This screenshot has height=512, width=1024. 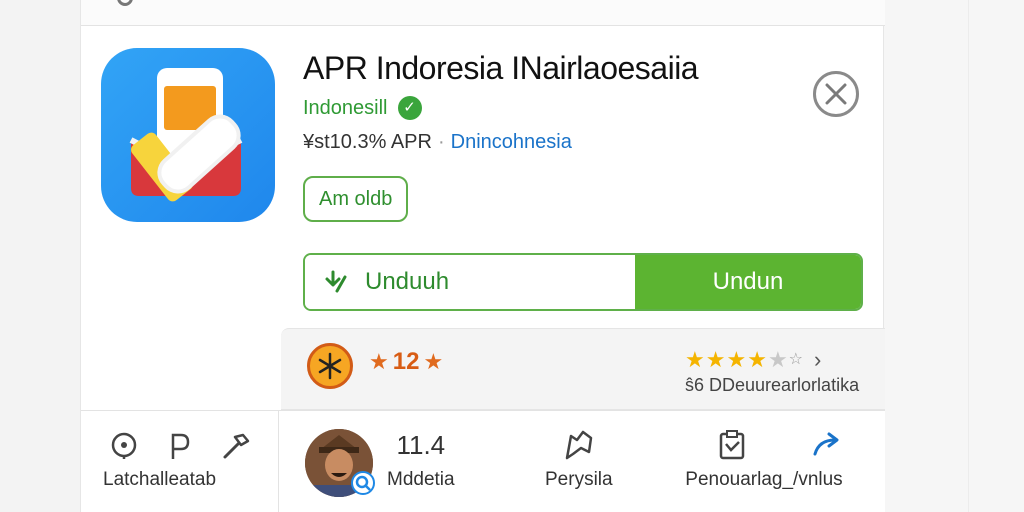 What do you see at coordinates (817, 360) in the screenshot?
I see `chevron-right-icon: ›` at bounding box center [817, 360].